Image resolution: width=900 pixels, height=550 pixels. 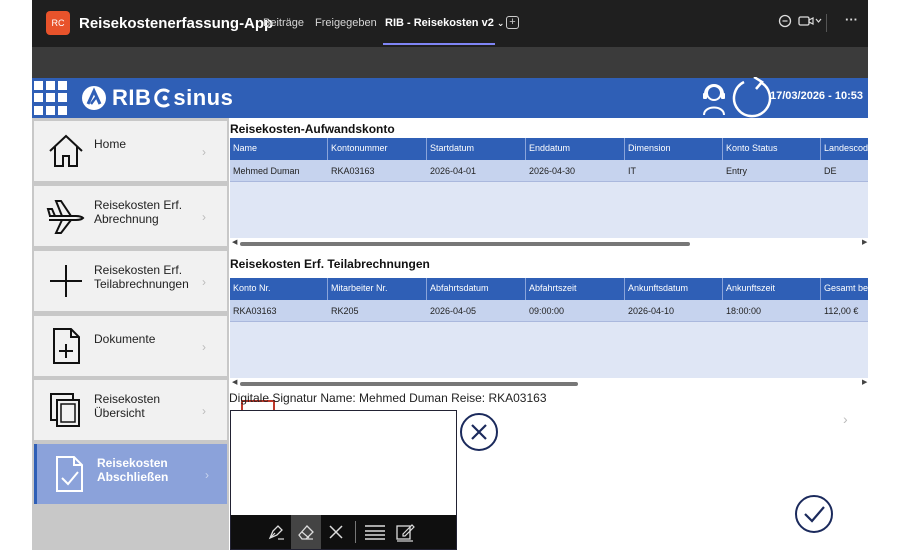 I want to click on column-header: Ankunftsdatum, so click(x=674, y=289).